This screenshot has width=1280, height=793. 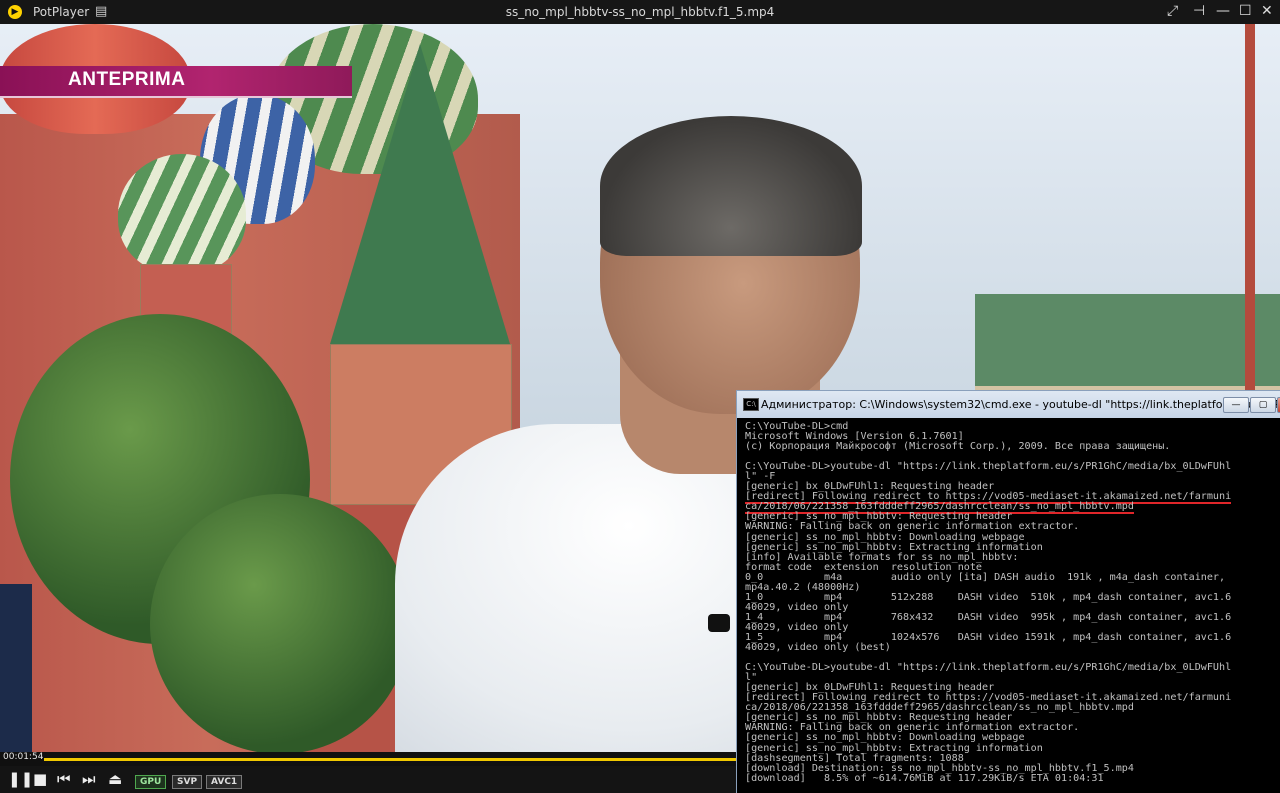 What do you see at coordinates (818, 648) in the screenshot?
I see `cmd-line: 40029, video only (best)` at bounding box center [818, 648].